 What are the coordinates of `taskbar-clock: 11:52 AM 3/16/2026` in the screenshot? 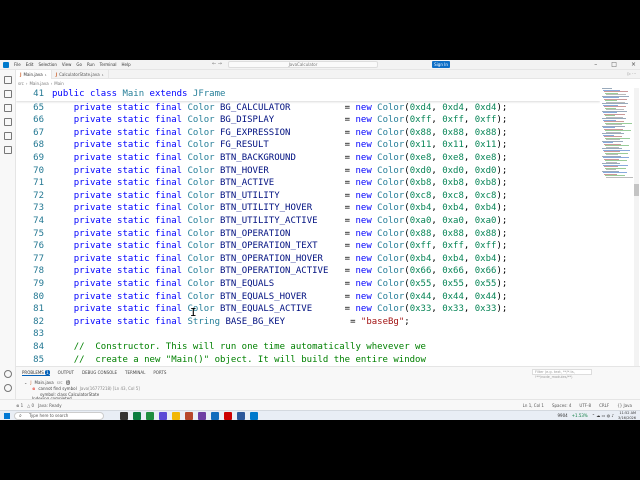 It's located at (627, 415).